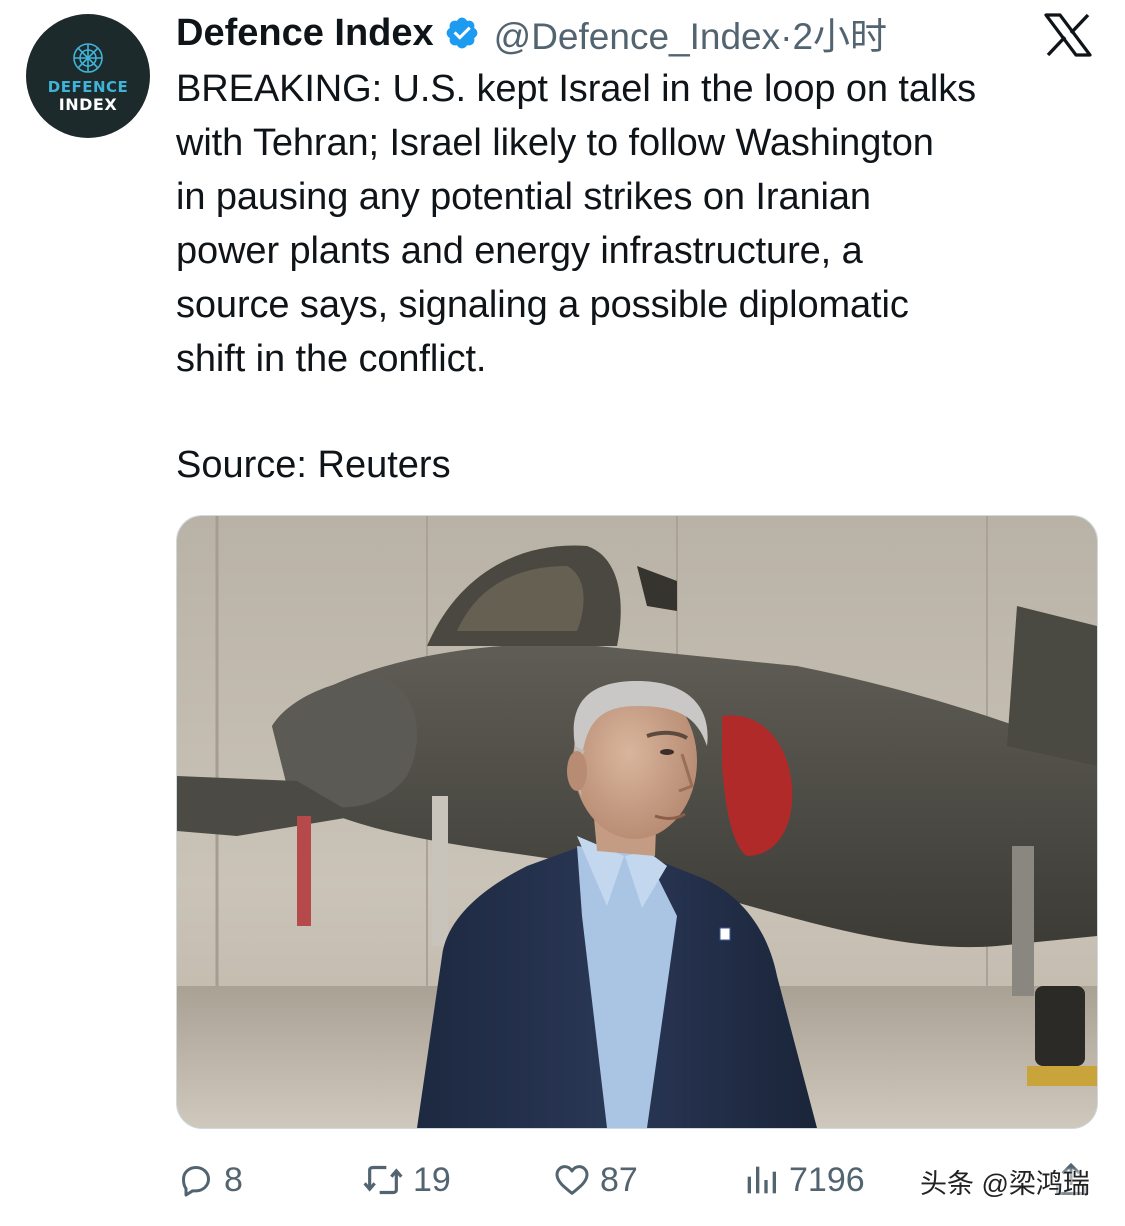 This screenshot has width=1125, height=1226. What do you see at coordinates (839, 36) in the screenshot?
I see `timestamp: 2小时` at bounding box center [839, 36].